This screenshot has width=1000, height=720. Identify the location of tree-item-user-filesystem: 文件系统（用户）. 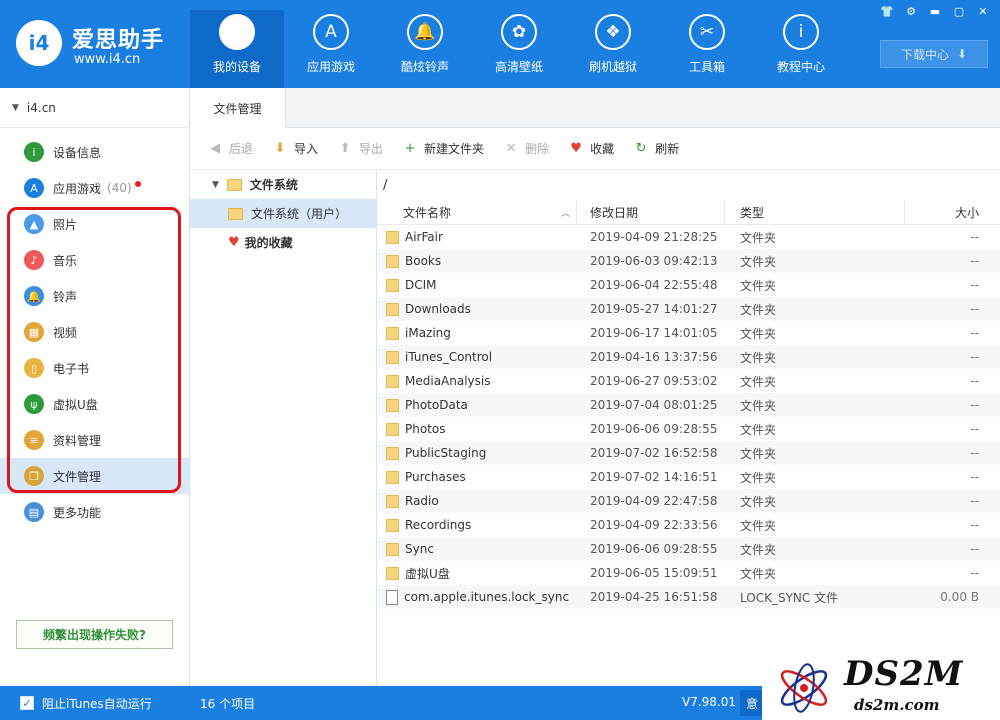
(283, 213).